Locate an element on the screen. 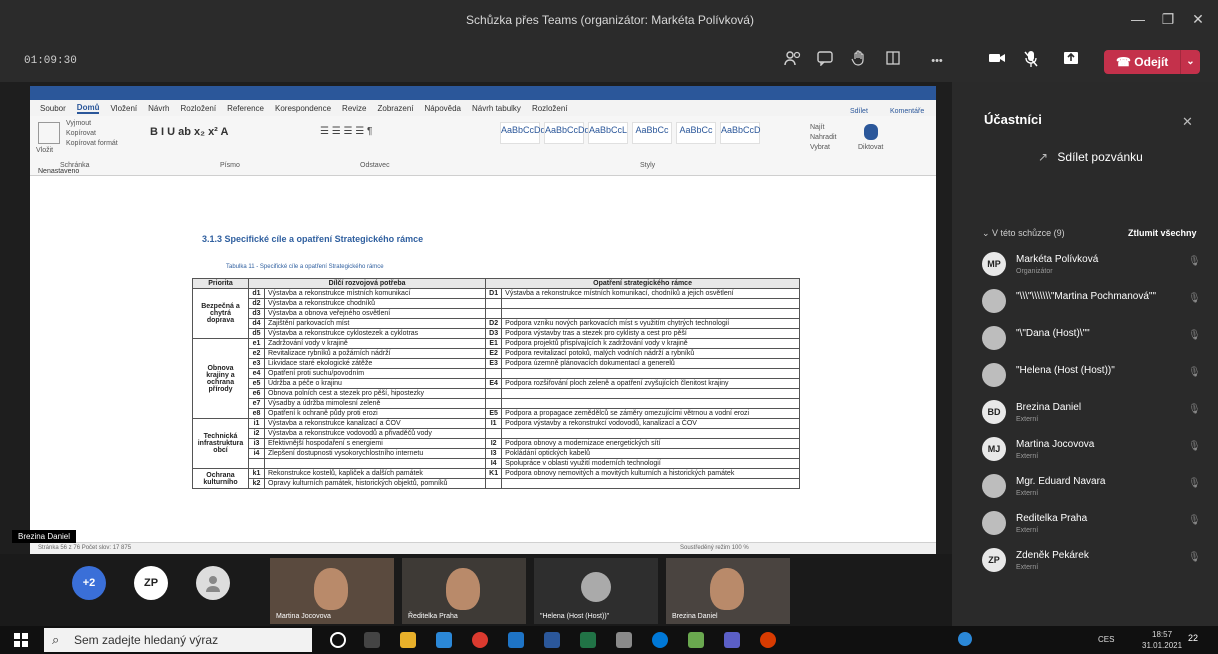  paragraph-controls: ☰ ☰ ☰ ☰ ¶ is located at coordinates (346, 131).